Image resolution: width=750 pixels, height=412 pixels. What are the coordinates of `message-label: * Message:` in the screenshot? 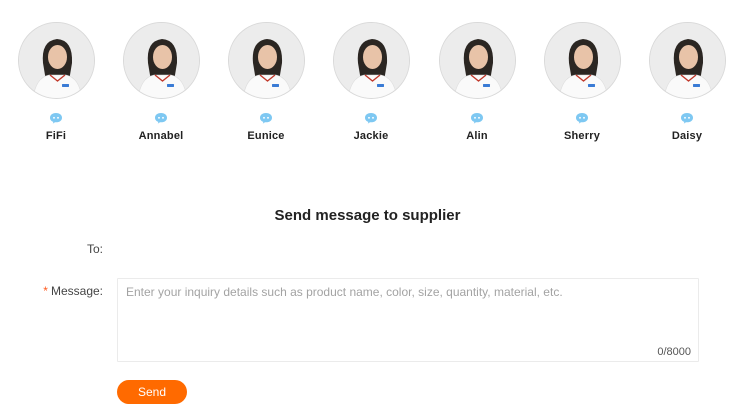 It's located at (51, 291).